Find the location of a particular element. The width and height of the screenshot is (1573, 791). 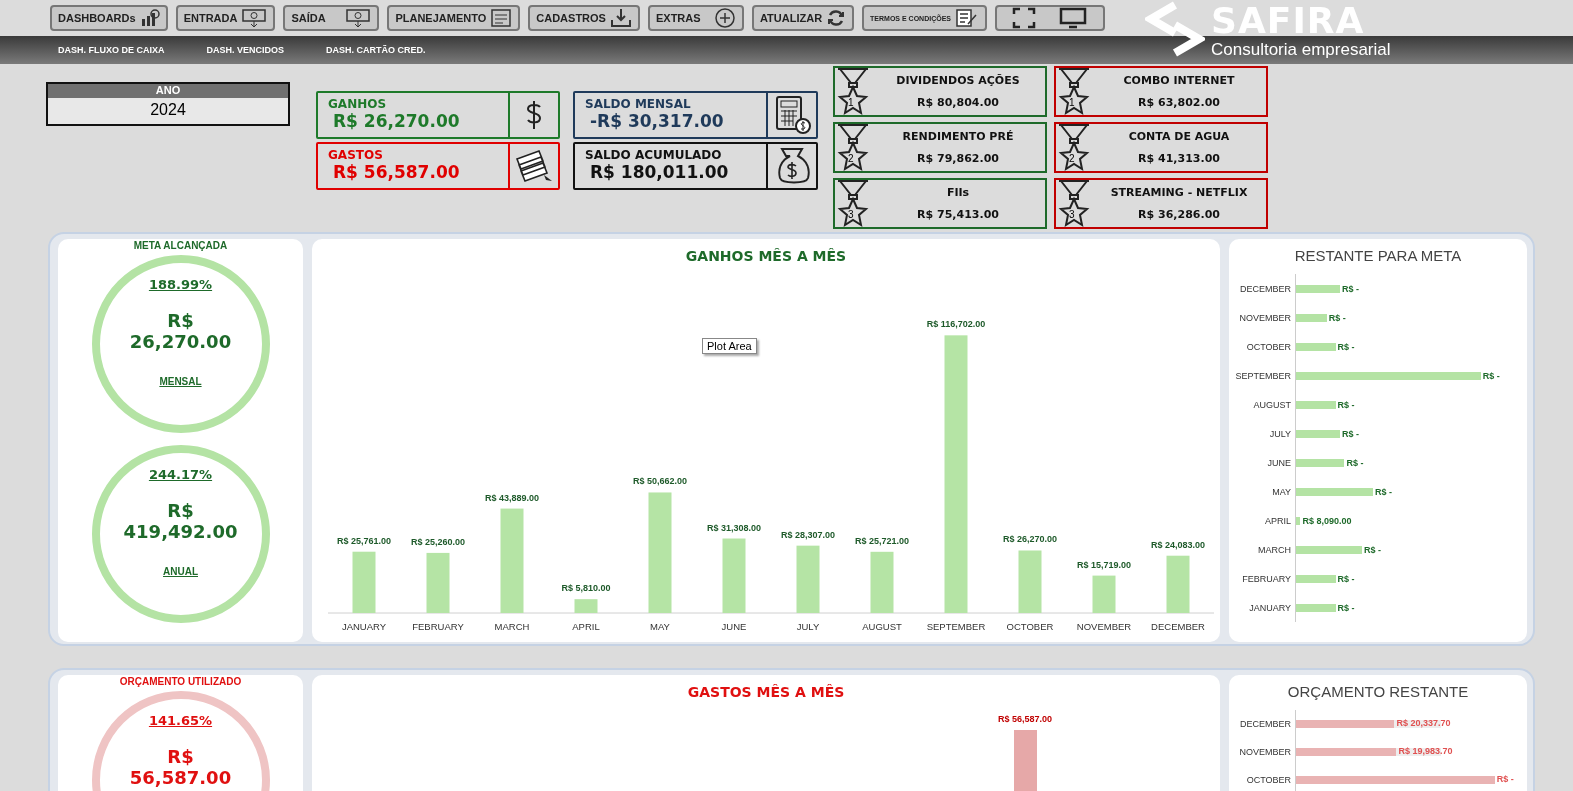

goal-period: ANUAL is located at coordinates (180, 571).